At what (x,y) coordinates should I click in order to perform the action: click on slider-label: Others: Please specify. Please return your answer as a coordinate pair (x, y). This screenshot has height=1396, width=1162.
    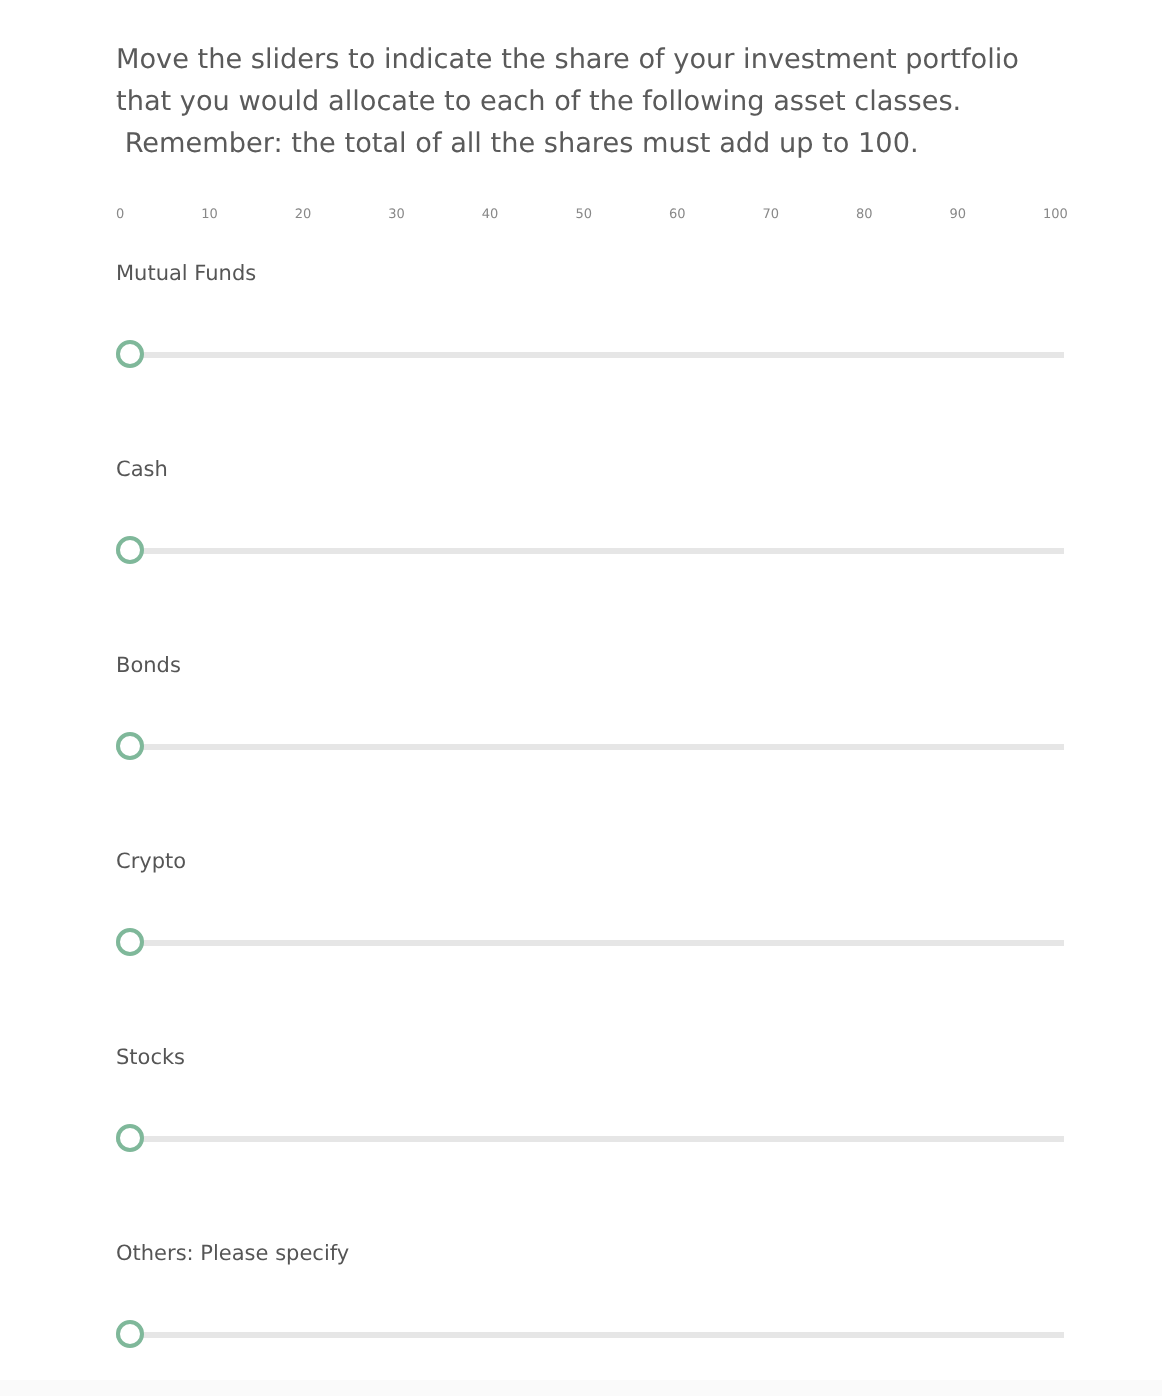
    Looking at the image, I should click on (234, 1254).